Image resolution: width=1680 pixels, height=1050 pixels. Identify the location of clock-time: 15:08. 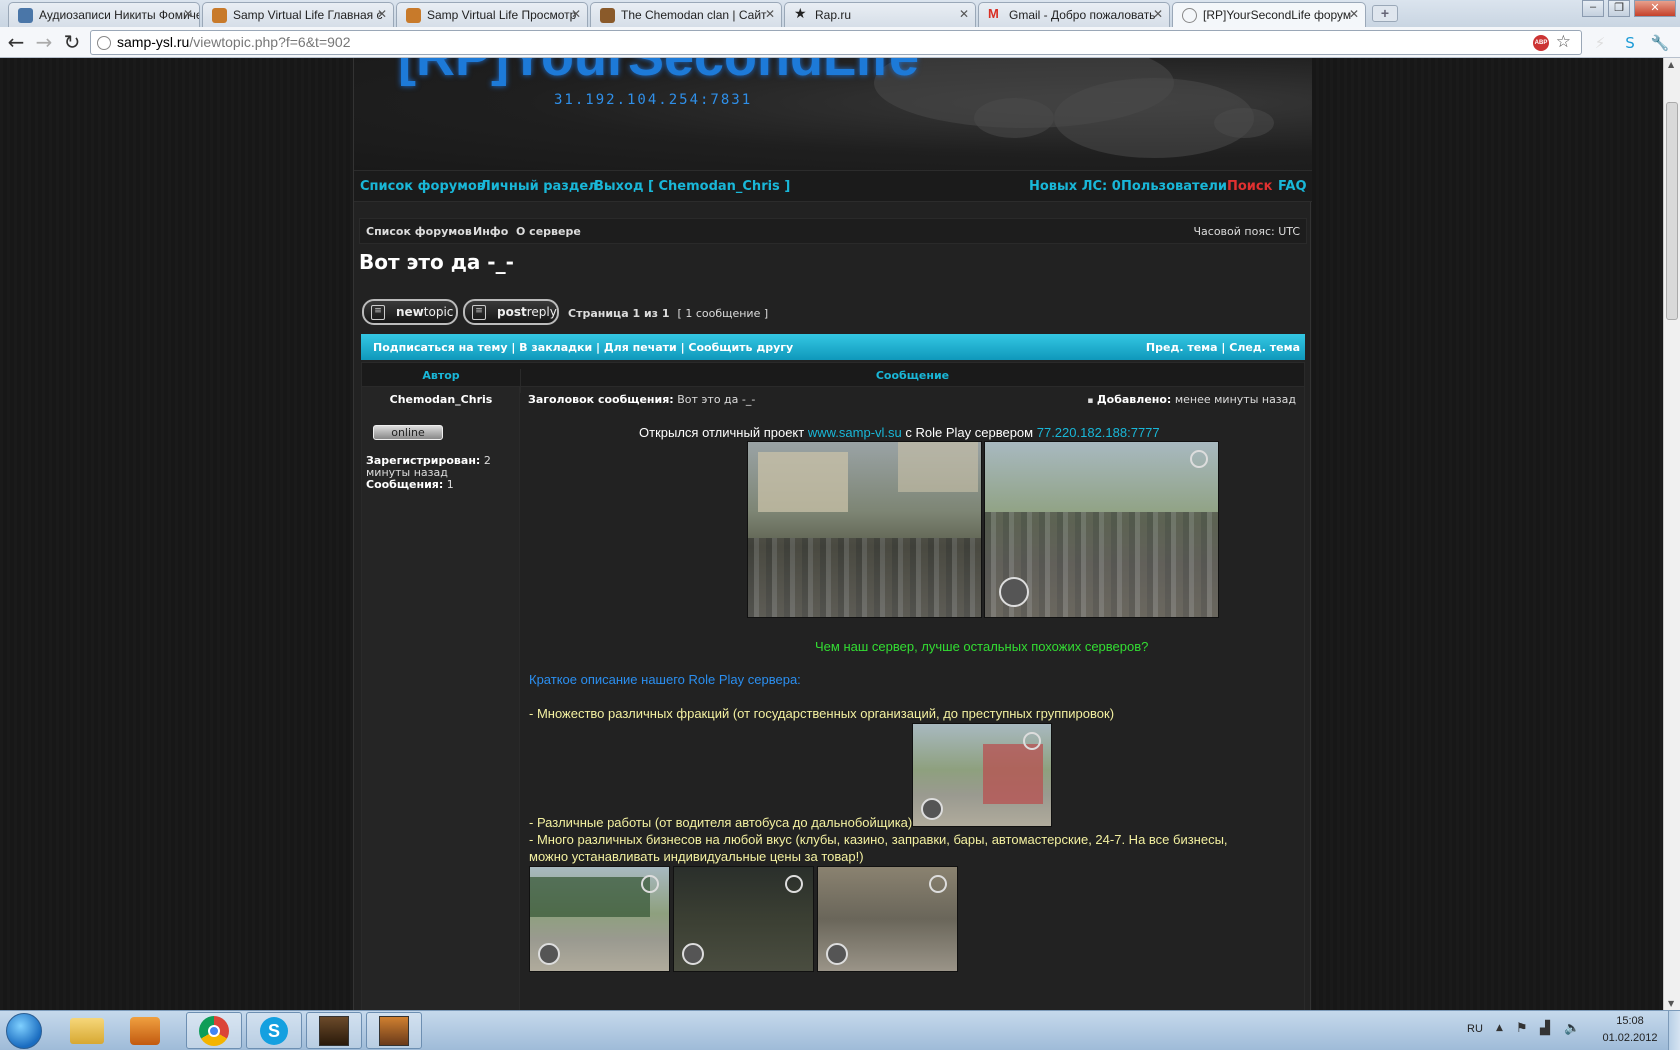
(1630, 1021).